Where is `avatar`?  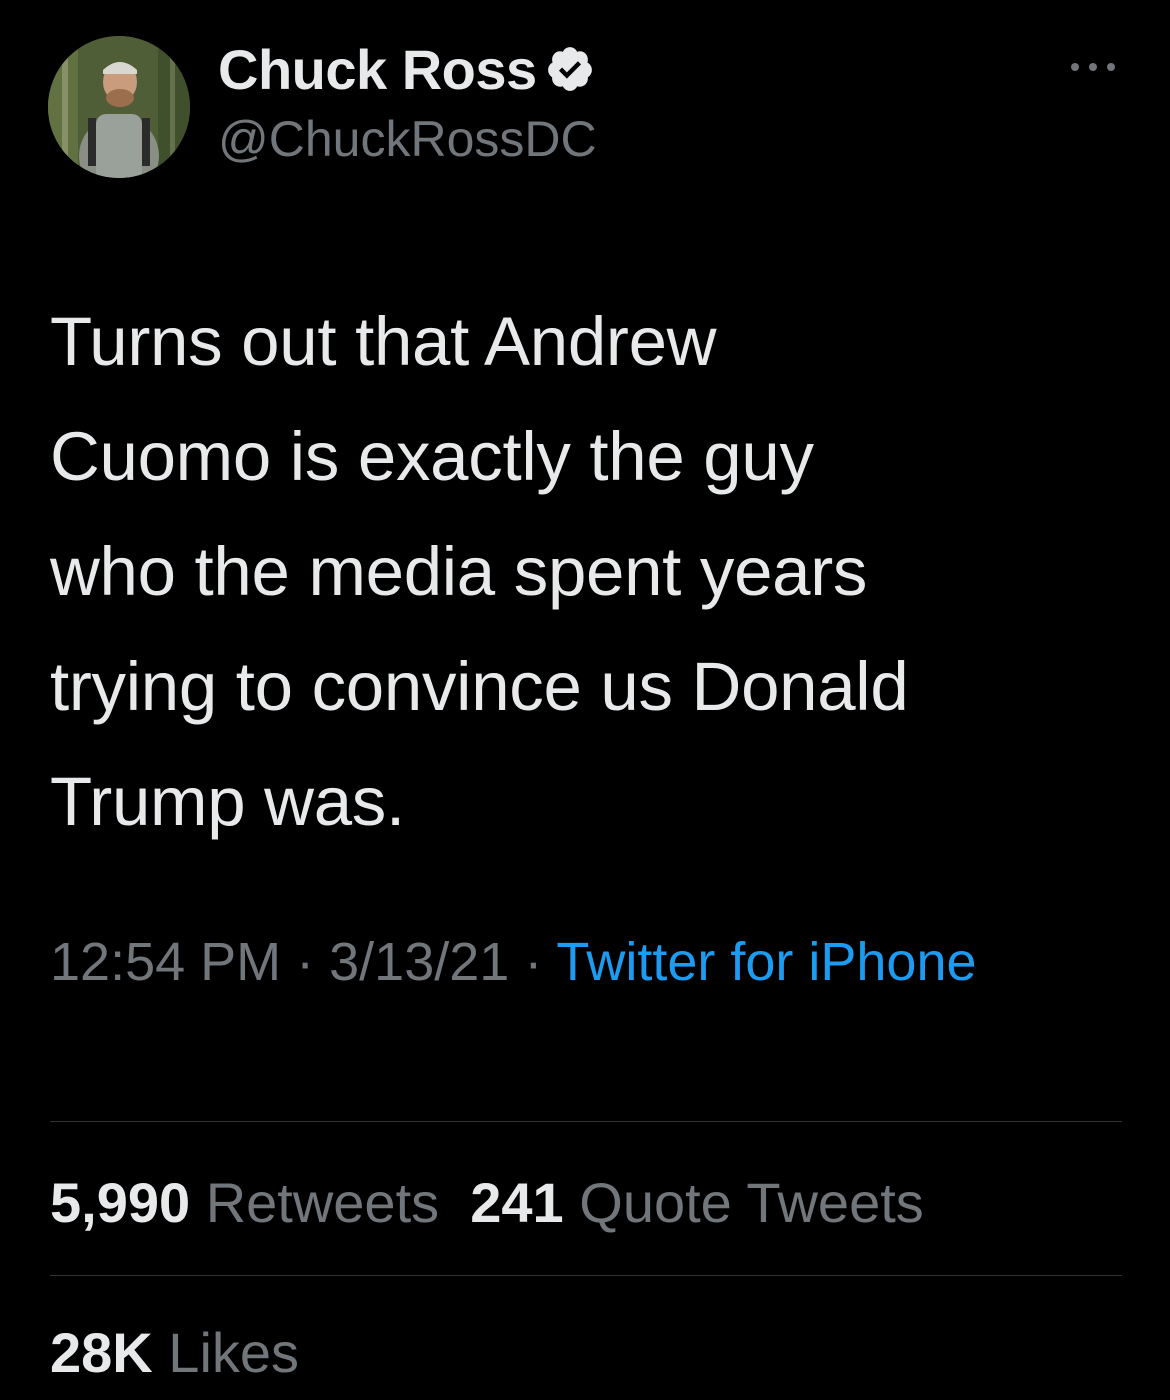
avatar is located at coordinates (119, 107).